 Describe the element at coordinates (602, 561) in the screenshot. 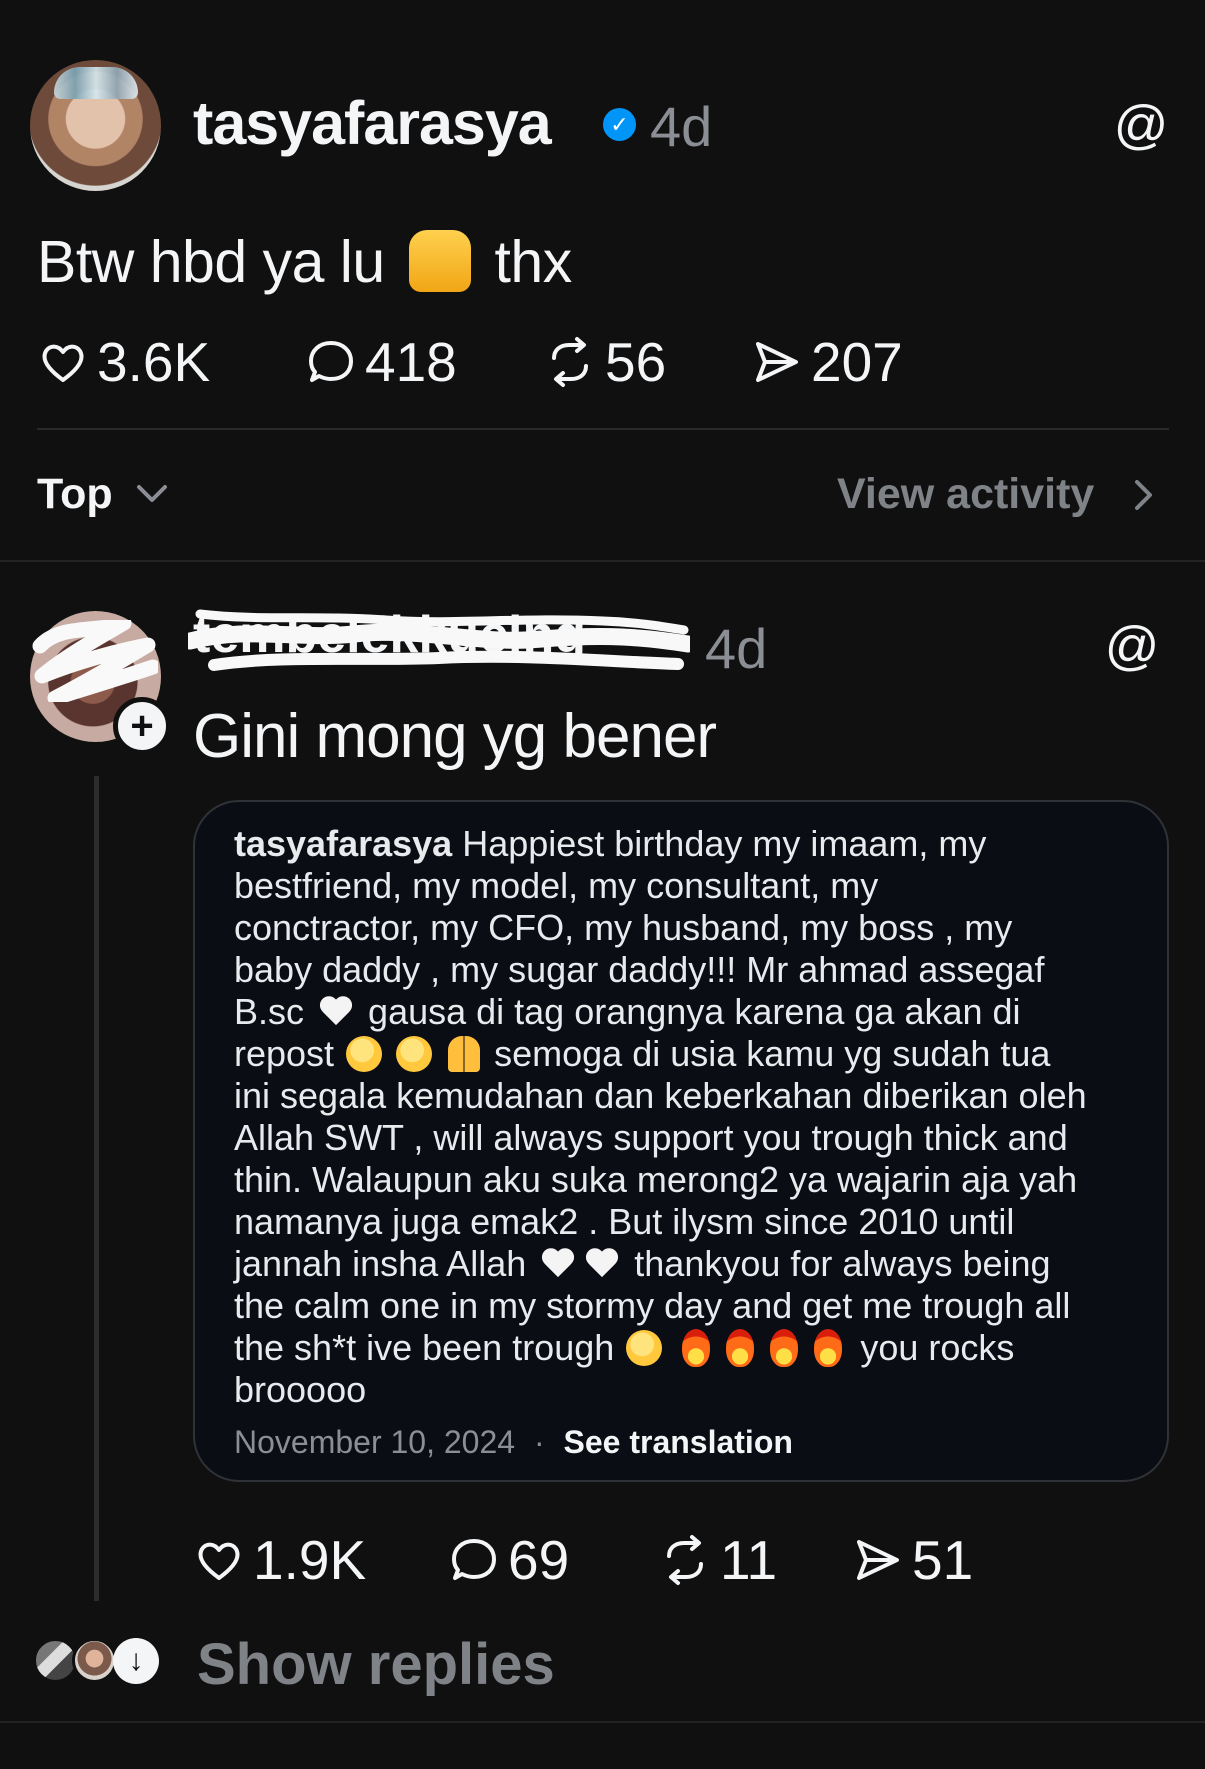

I see `section-divider` at that location.